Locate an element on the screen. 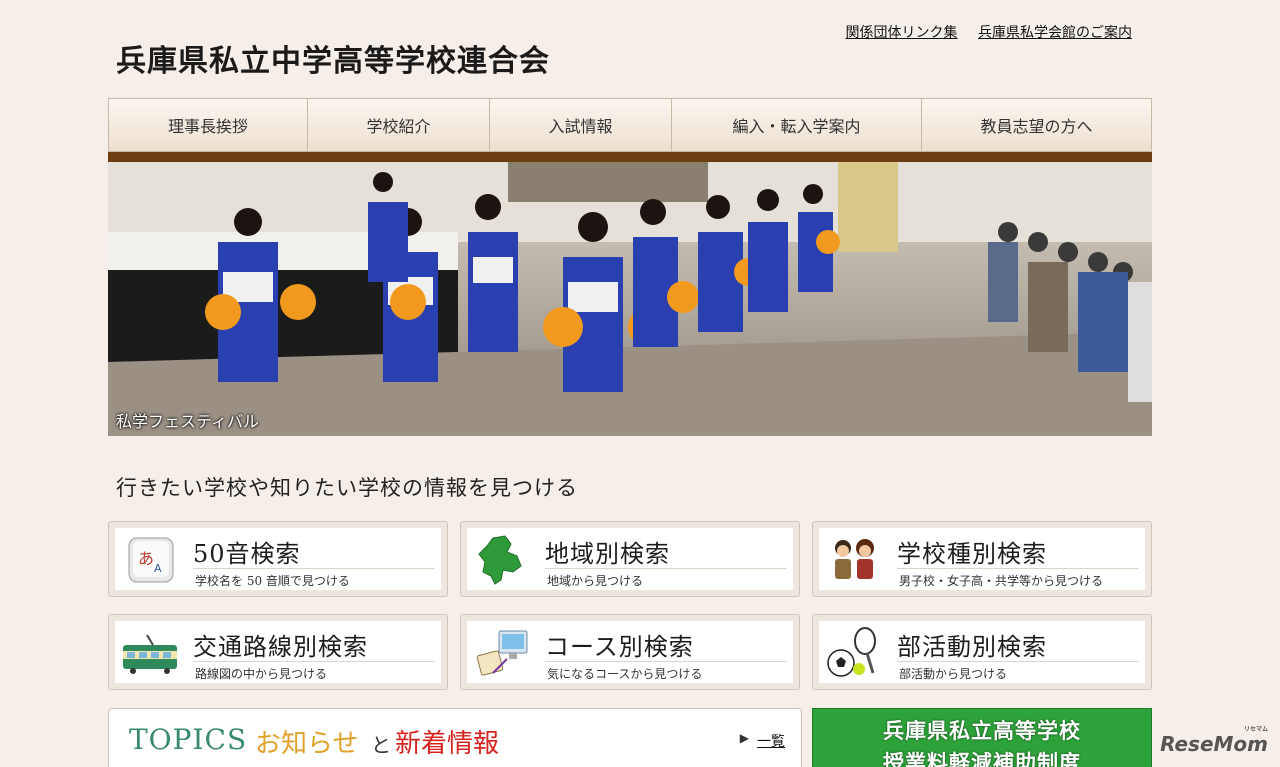  students-icon is located at coordinates (854, 559).